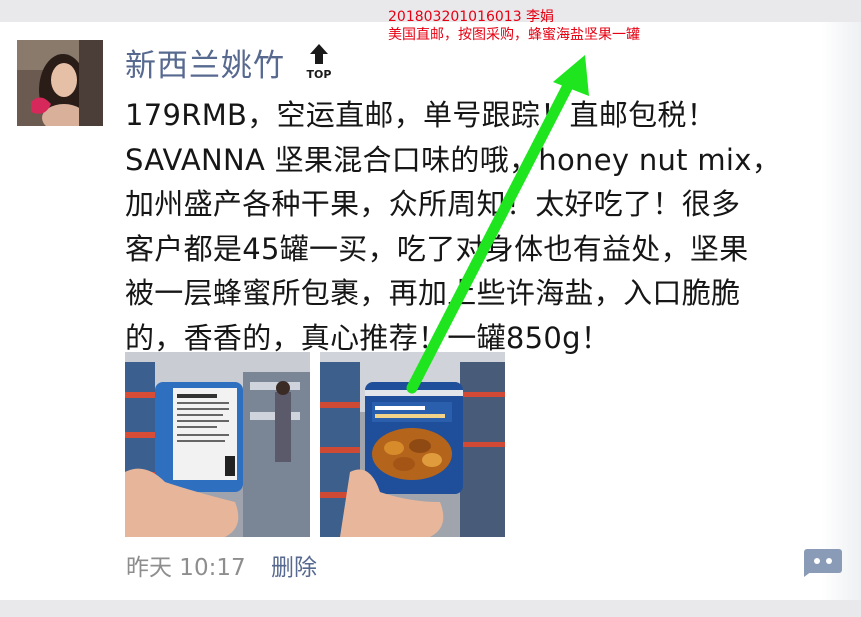 The width and height of the screenshot is (861, 617). Describe the element at coordinates (471, 17) in the screenshot. I see `order-annotation-line1: 201803201016013 李娟` at that location.